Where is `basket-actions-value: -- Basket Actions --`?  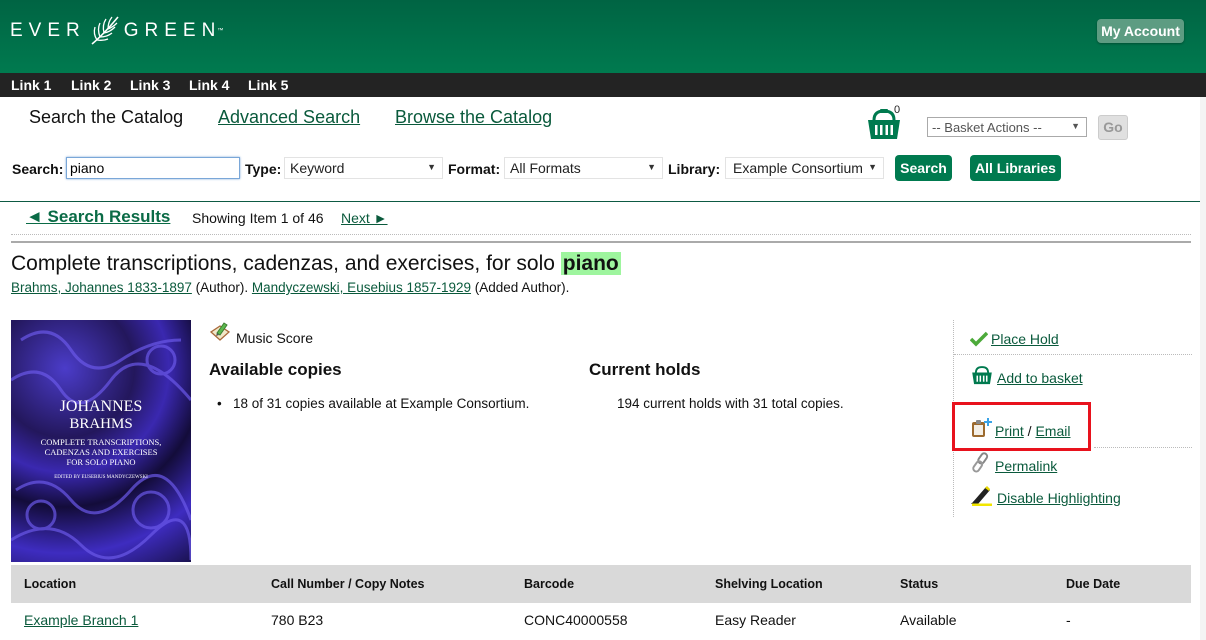 basket-actions-value: -- Basket Actions -- is located at coordinates (987, 127).